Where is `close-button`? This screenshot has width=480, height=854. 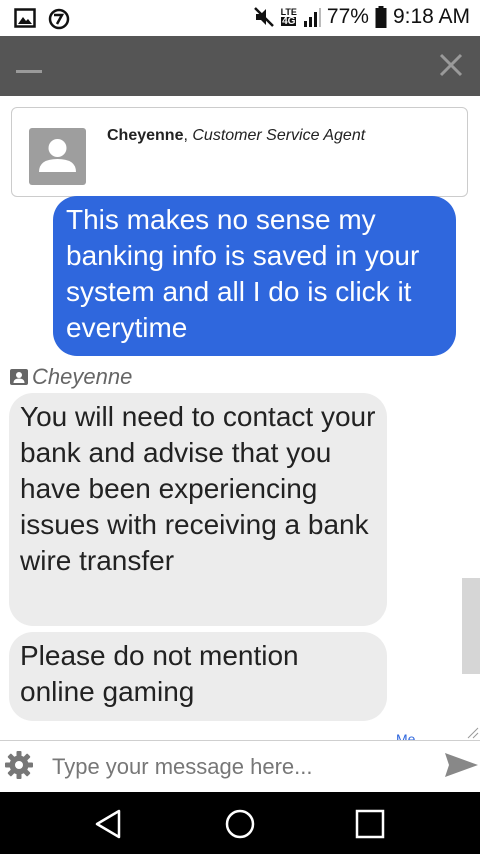
close-button is located at coordinates (451, 65).